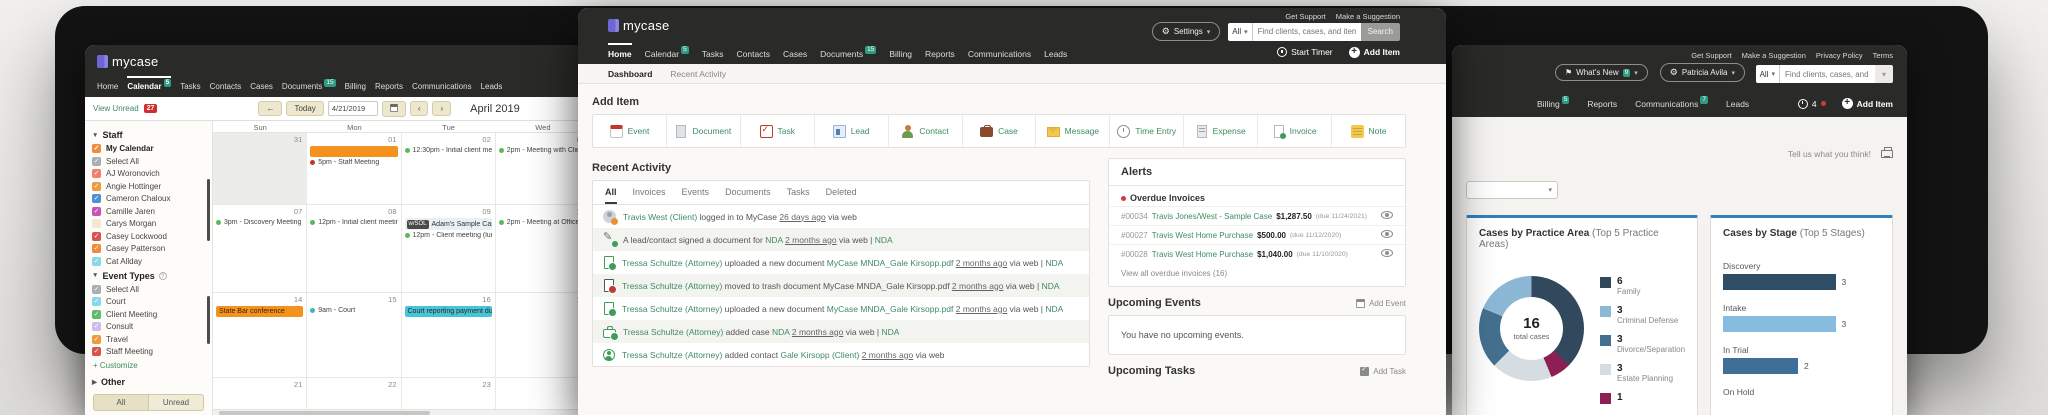  What do you see at coordinates (448, 311) in the screenshot?
I see `allday-event: Court reporting payment due` at bounding box center [448, 311].